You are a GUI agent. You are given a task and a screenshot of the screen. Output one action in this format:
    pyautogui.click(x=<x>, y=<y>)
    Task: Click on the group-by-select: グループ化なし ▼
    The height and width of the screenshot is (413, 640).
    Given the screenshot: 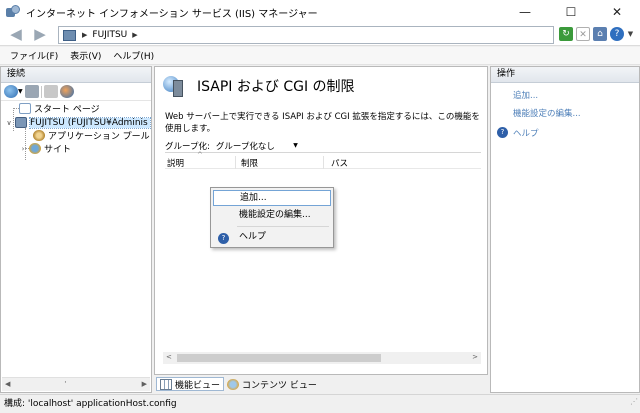 What is the action you would take?
    pyautogui.click(x=257, y=146)
    